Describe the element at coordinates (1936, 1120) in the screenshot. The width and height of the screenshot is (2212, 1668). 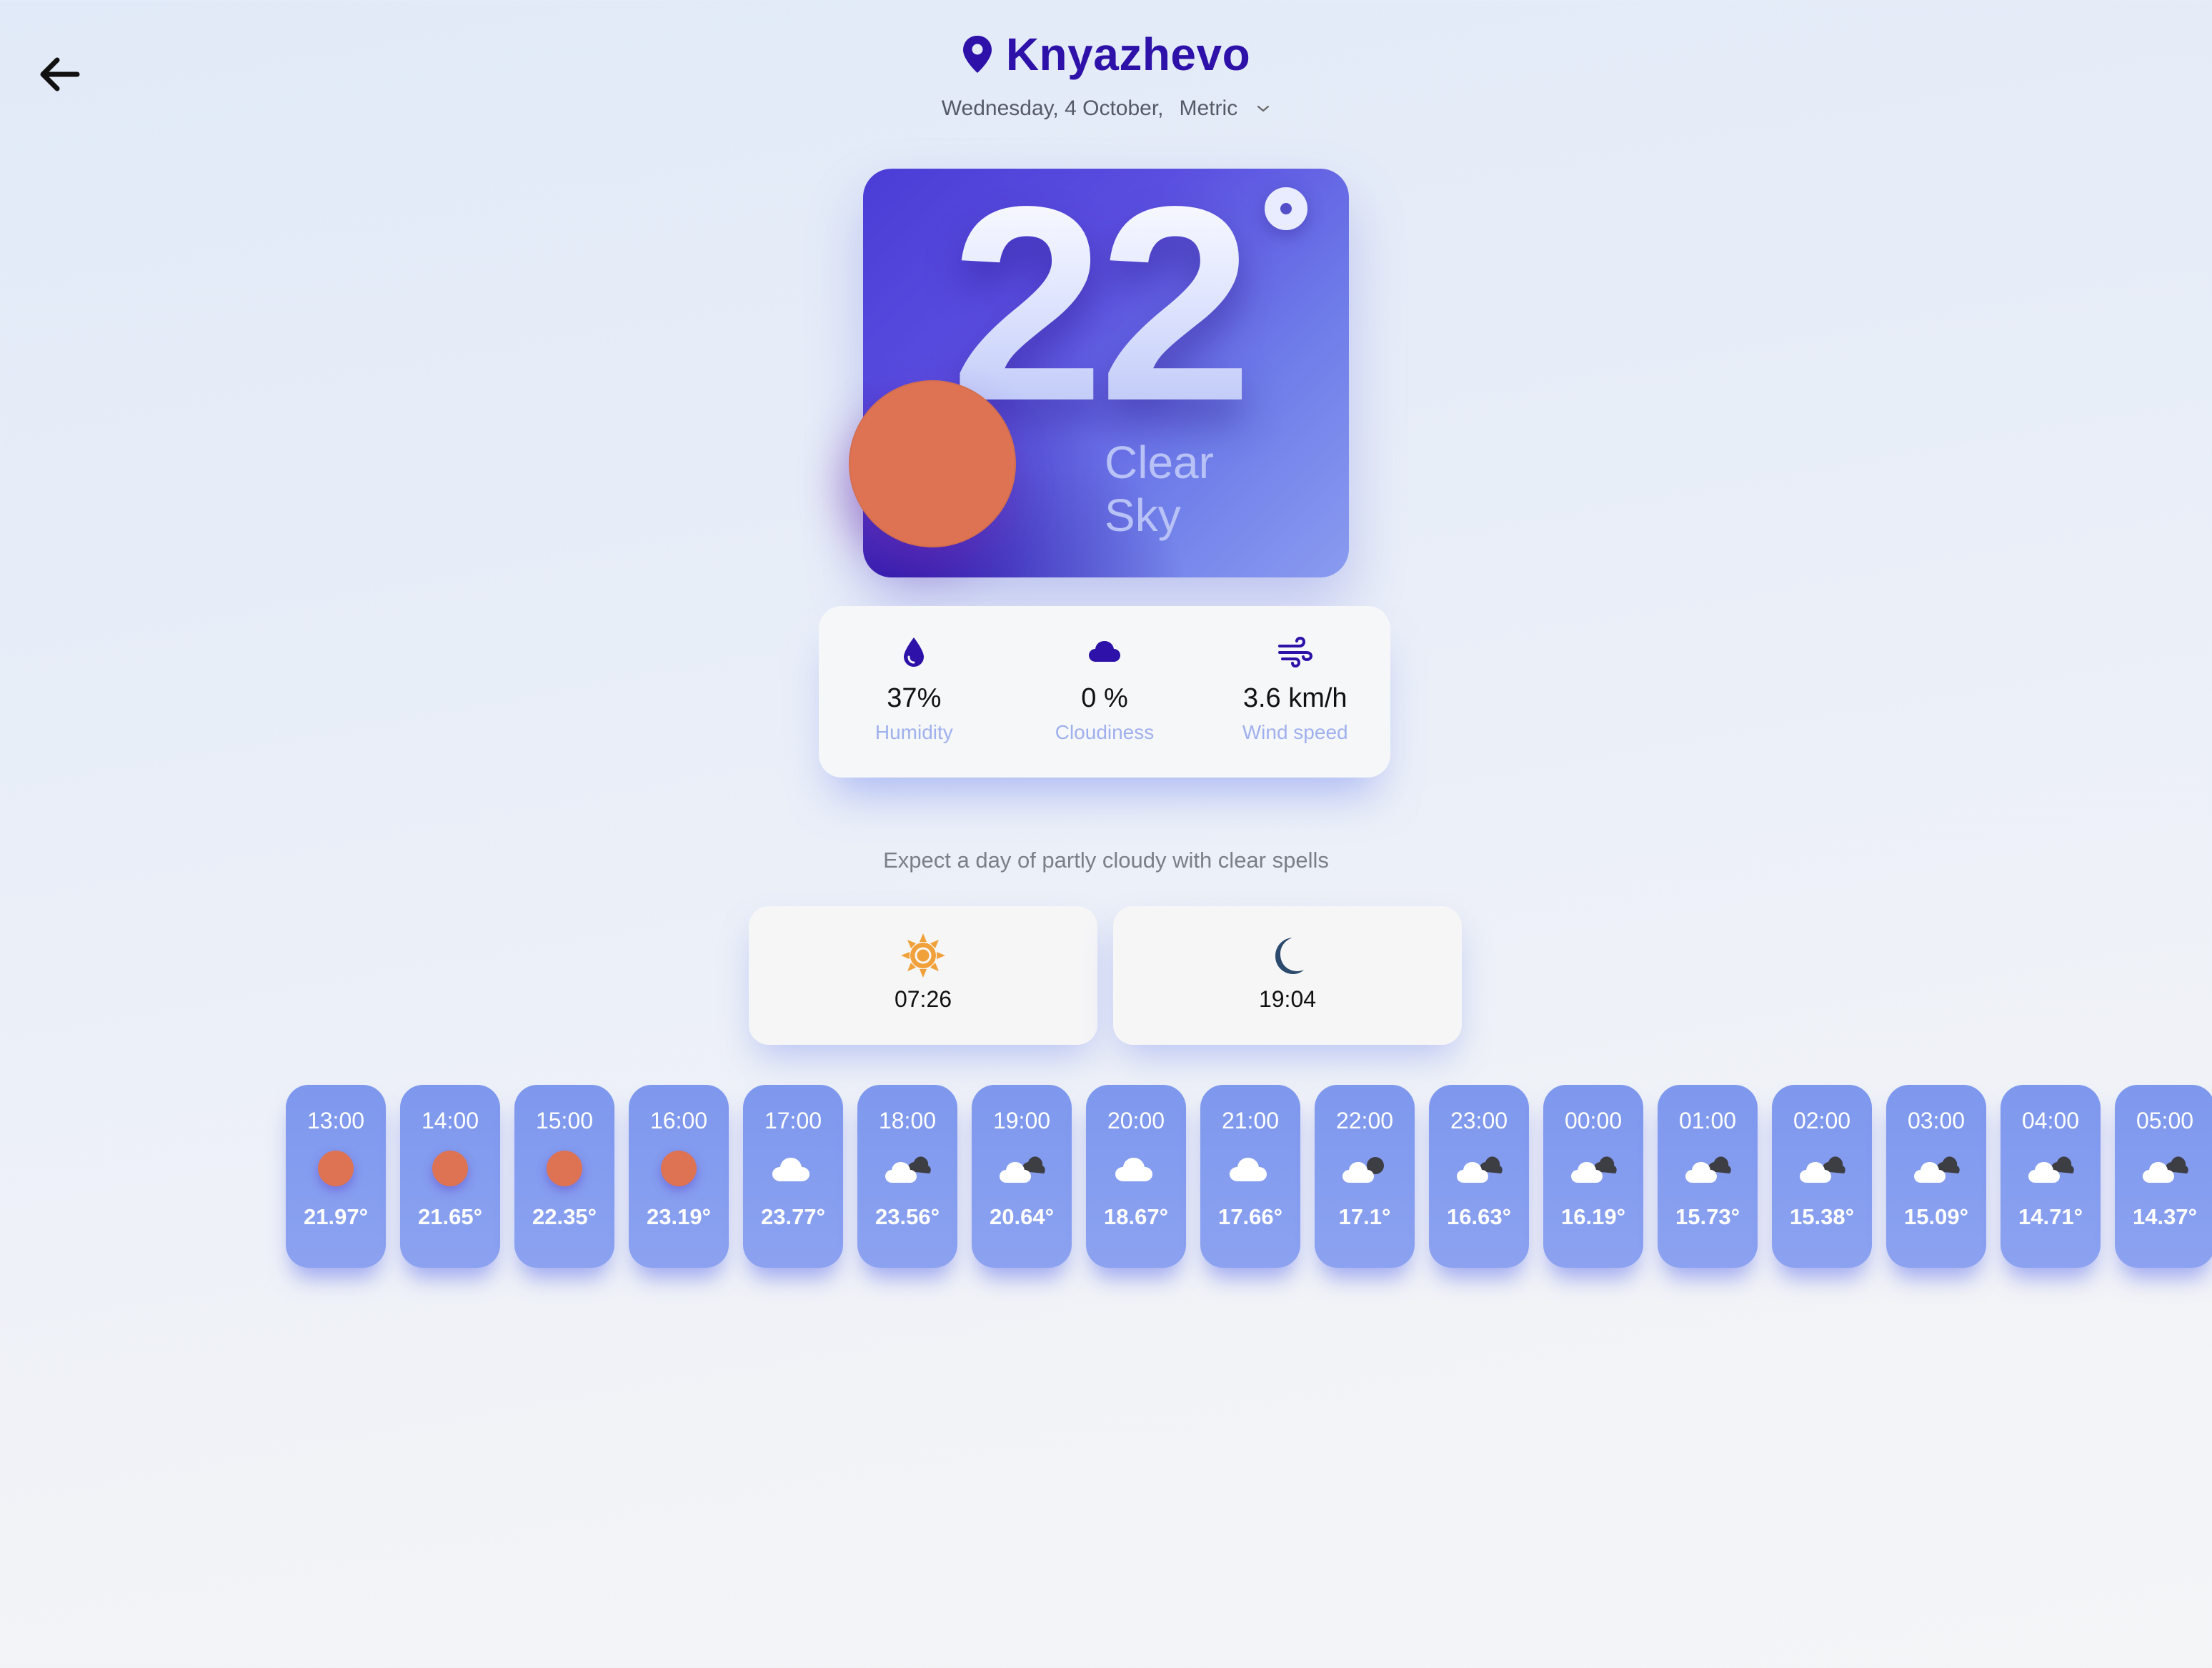
I see `hourly-time: 03:00` at that location.